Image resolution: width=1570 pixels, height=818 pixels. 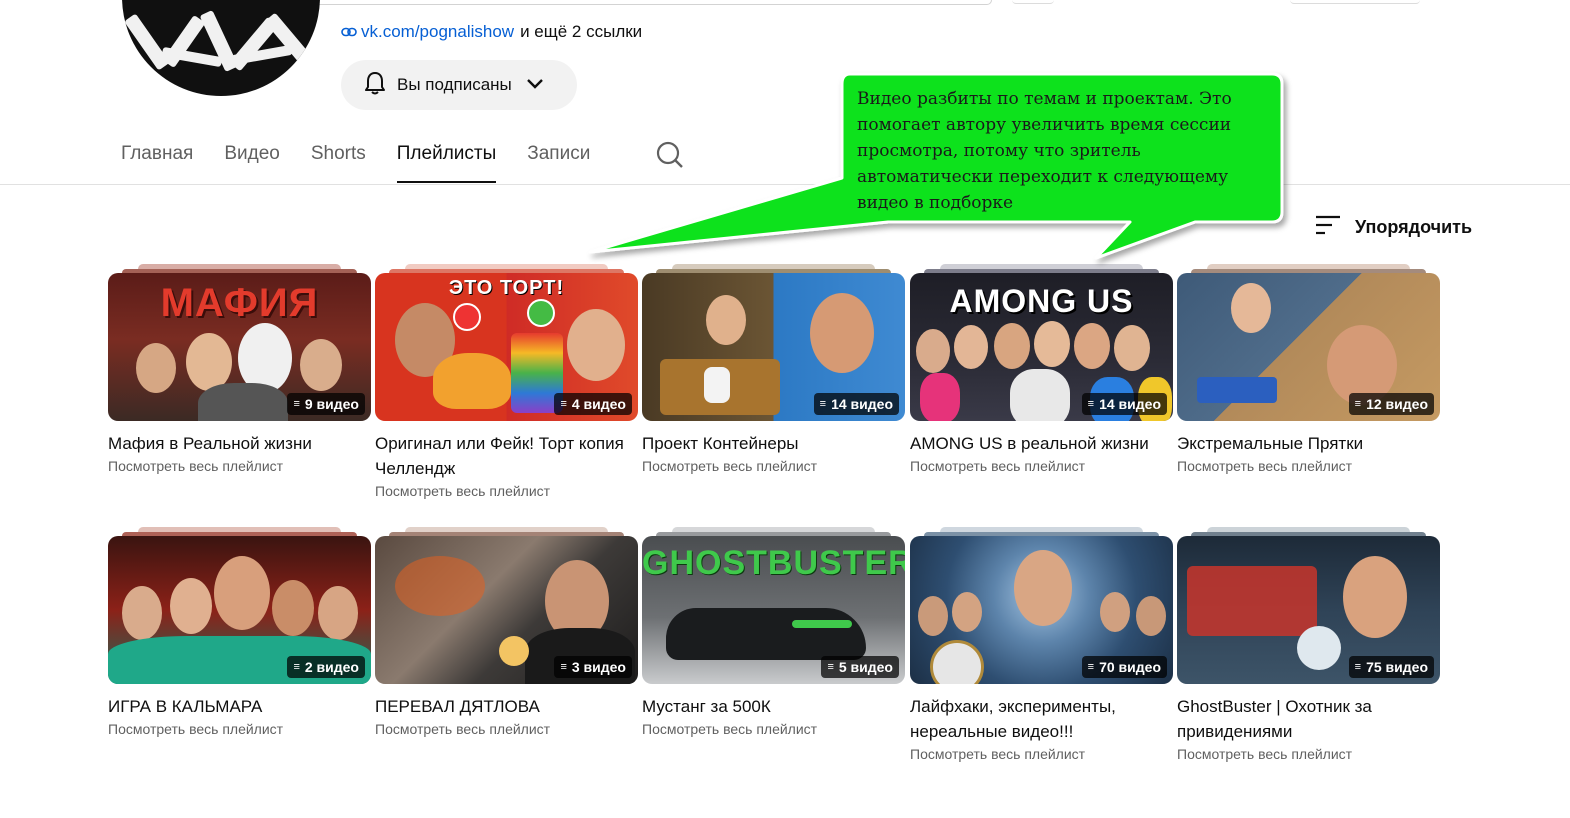 What do you see at coordinates (446, 162) in the screenshot?
I see `tab-playlists: Плейлисты` at bounding box center [446, 162].